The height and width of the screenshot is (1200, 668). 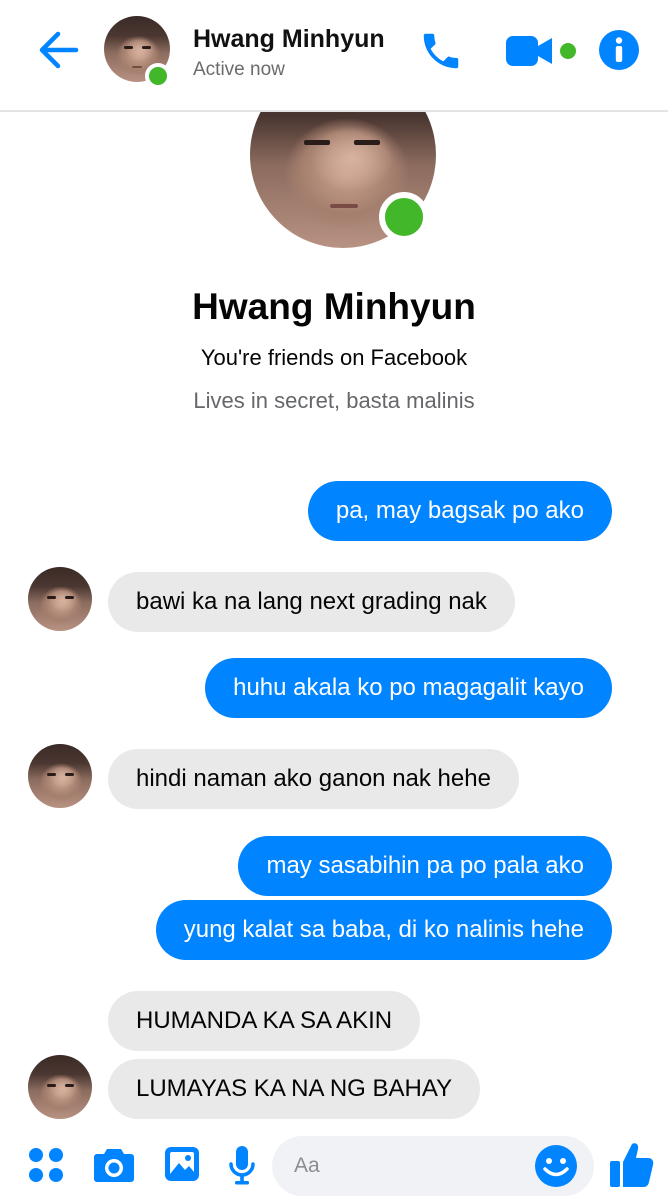 What do you see at coordinates (568, 51) in the screenshot?
I see `video-active-dot` at bounding box center [568, 51].